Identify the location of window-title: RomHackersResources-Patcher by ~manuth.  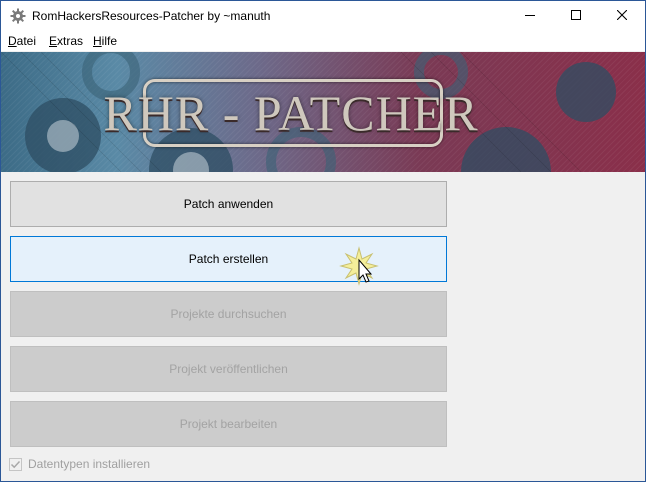
(151, 16).